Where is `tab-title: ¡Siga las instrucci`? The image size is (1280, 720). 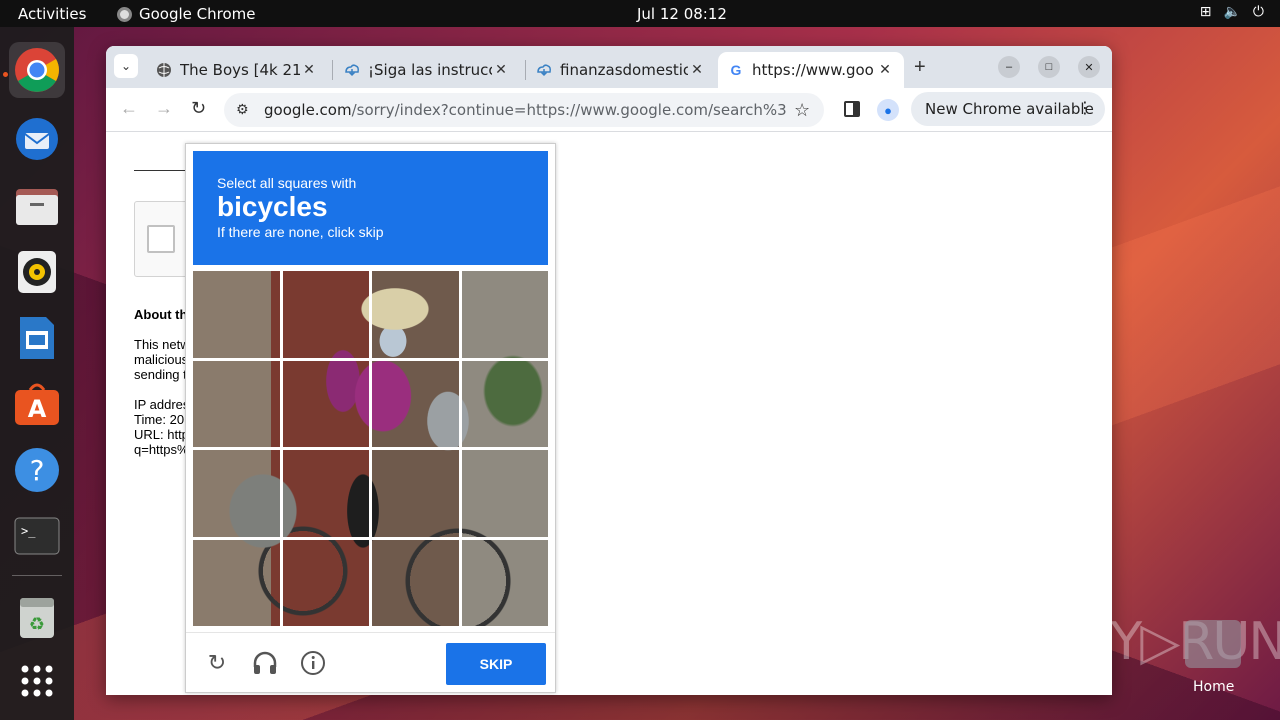
tab-title: ¡Siga las instrucci is located at coordinates (430, 70).